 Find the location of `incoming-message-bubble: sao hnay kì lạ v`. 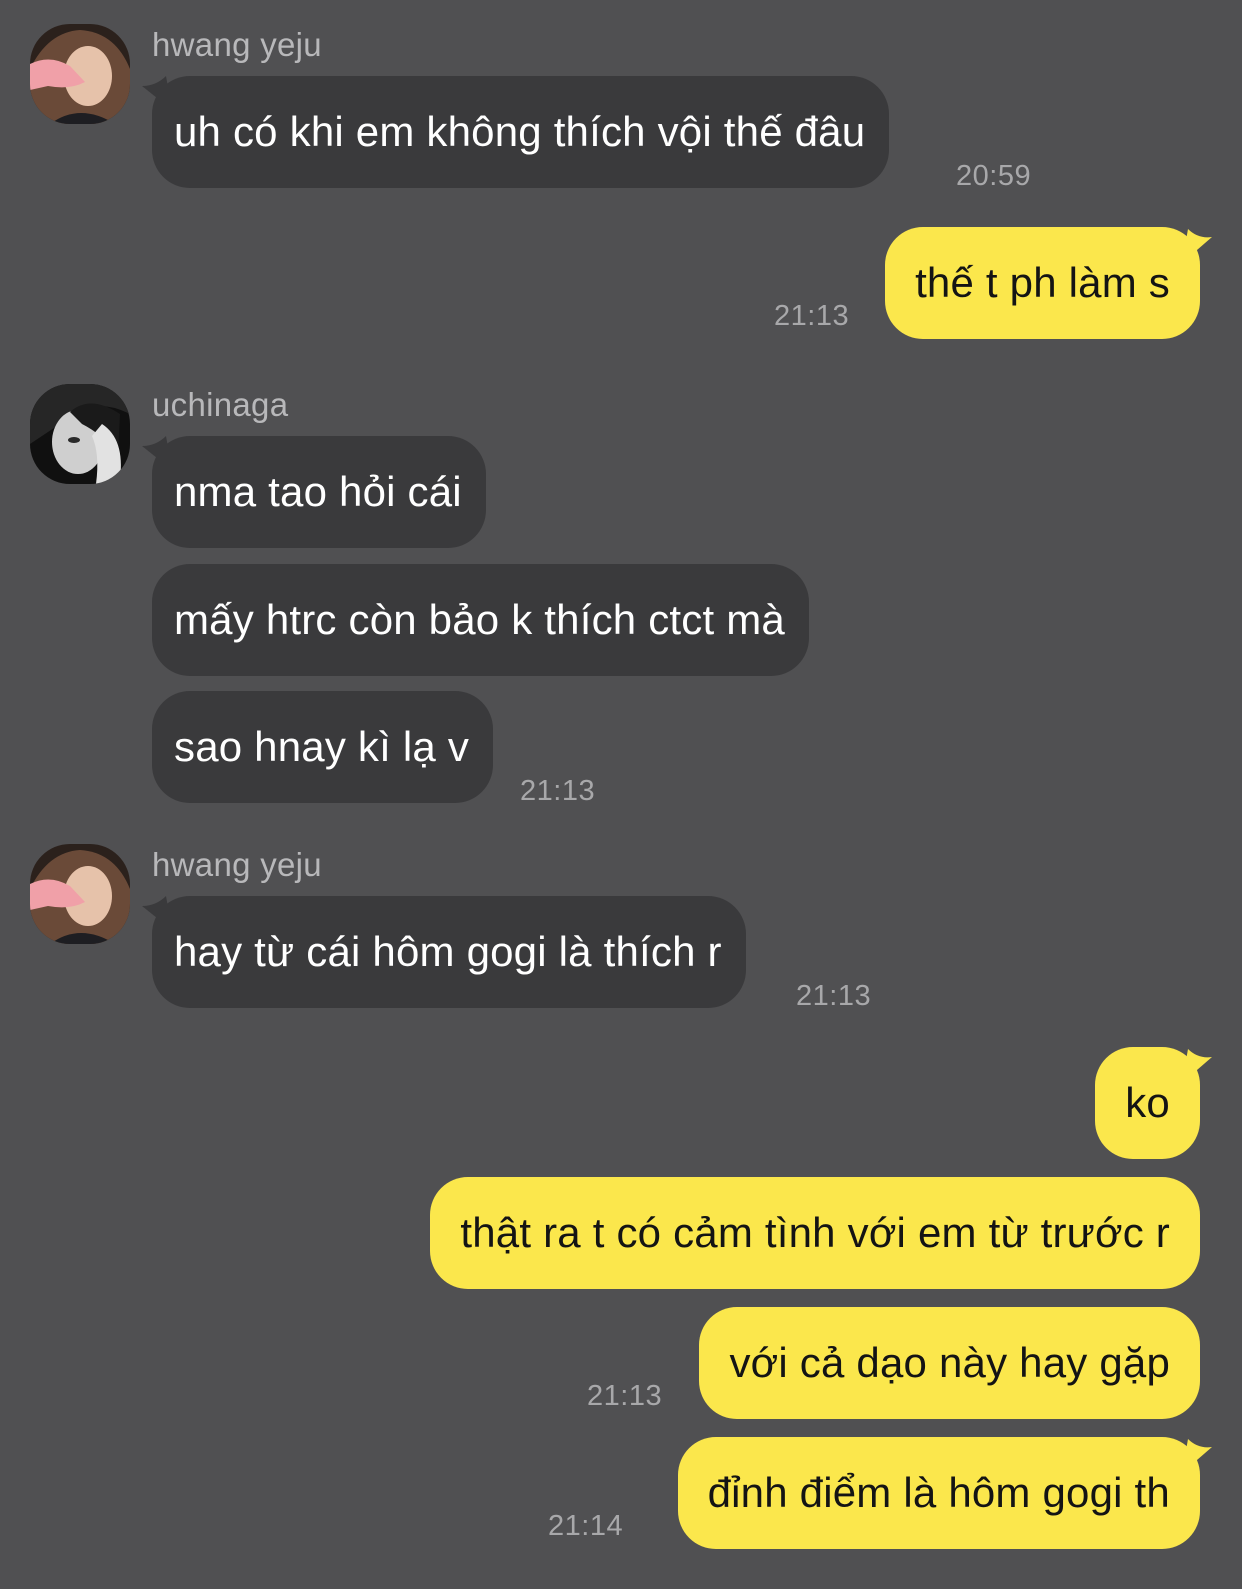

incoming-message-bubble: sao hnay kì lạ v is located at coordinates (323, 747).